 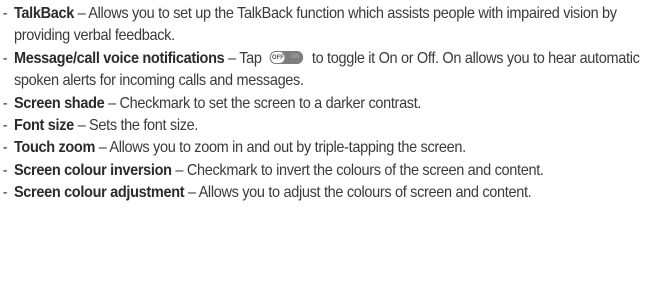 I want to click on on-off-toggle-icon: OFF ON, so click(x=287, y=57).